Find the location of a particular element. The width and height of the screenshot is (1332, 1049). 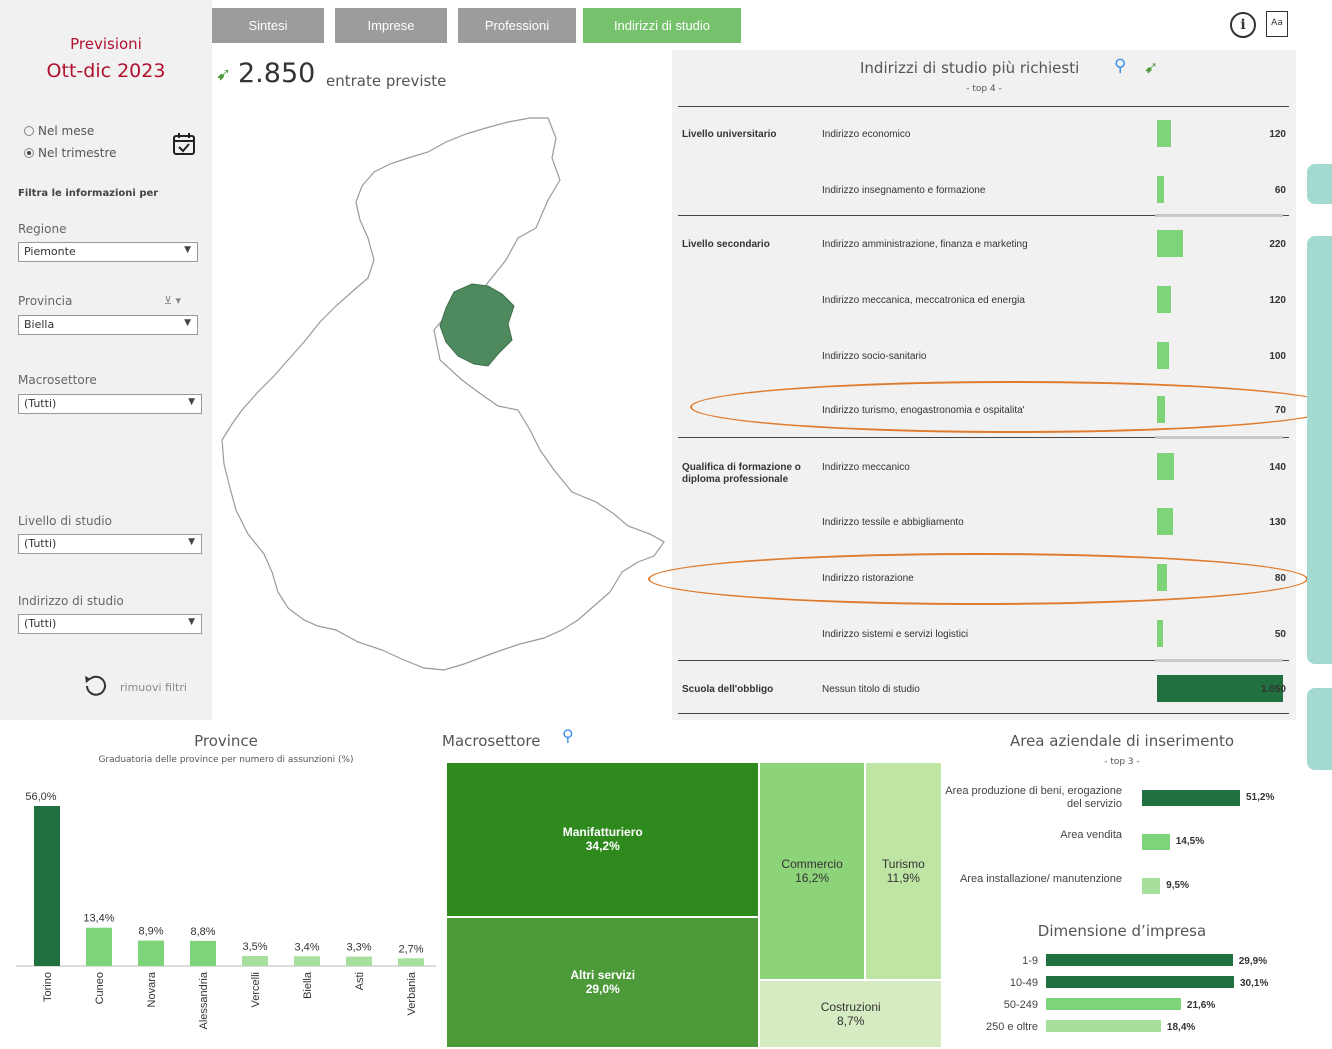

province-value-label: 8,8% is located at coordinates (202, 932).